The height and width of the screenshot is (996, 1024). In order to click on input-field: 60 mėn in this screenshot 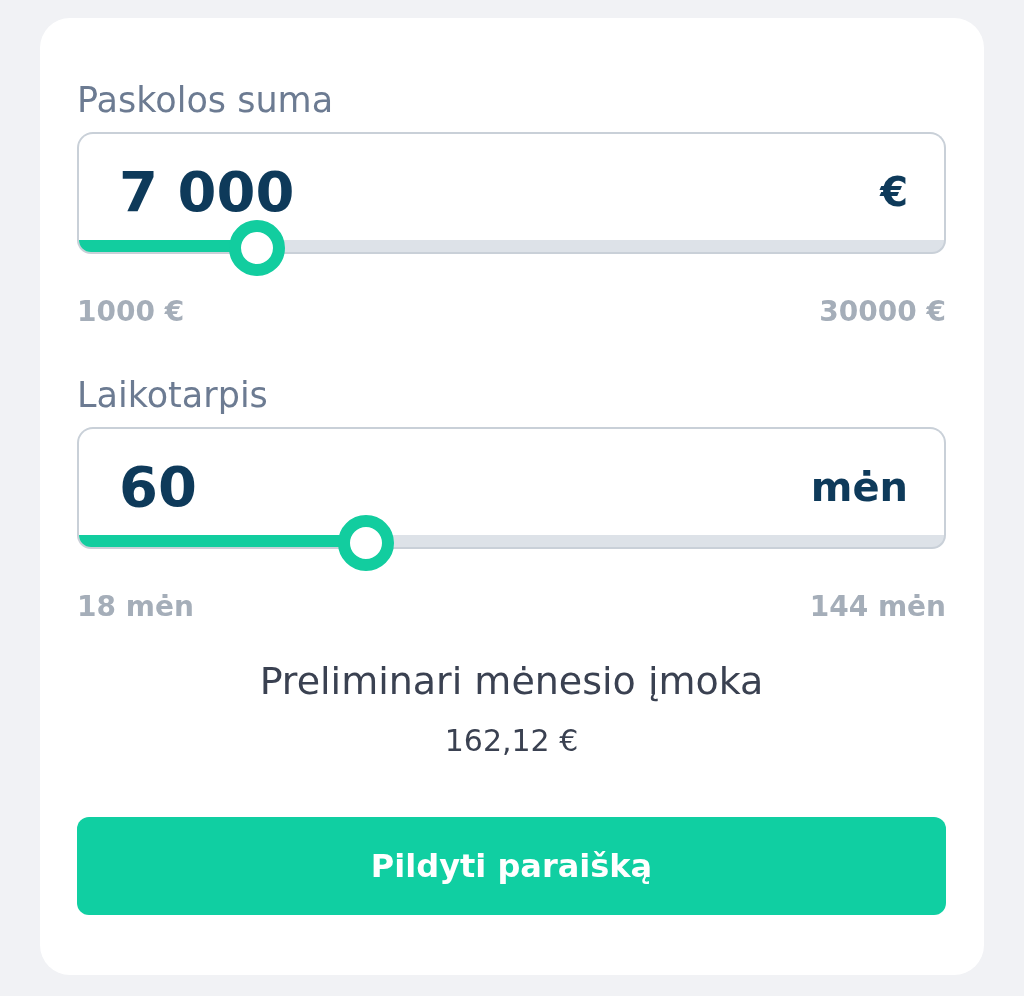, I will do `click(511, 481)`.